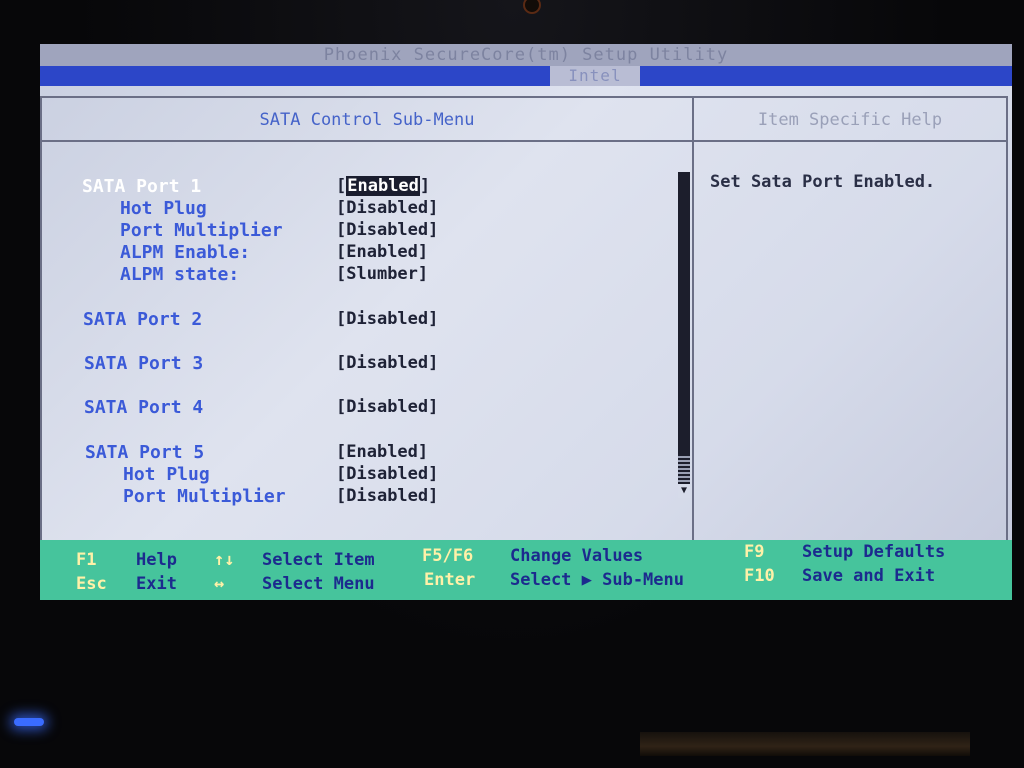 Image resolution: width=1024 pixels, height=768 pixels. Describe the element at coordinates (224, 560) in the screenshot. I see `key-arrows-updown: ↑↓` at that location.